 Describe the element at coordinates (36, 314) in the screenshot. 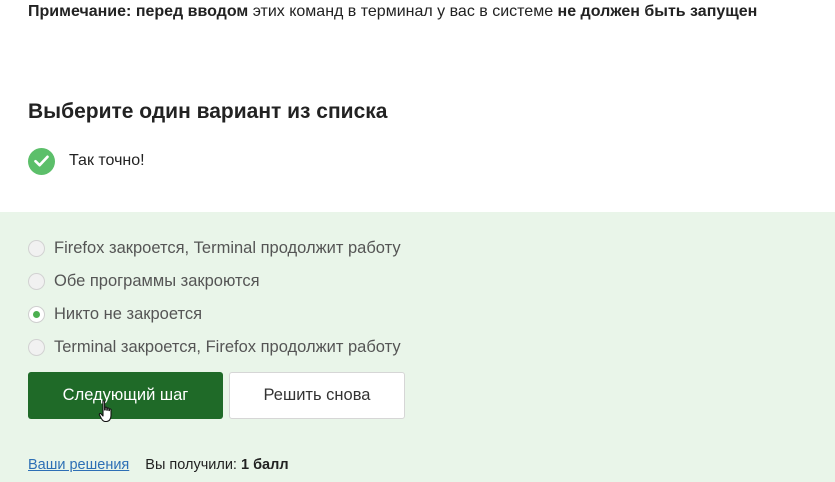

I see `radio-button-selected` at that location.